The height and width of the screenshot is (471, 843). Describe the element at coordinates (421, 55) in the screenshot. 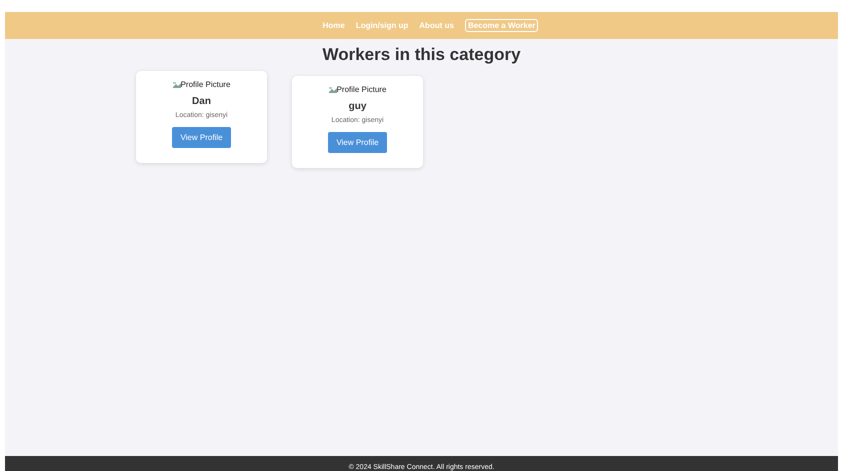

I see `page-heading: Workers in this category` at that location.